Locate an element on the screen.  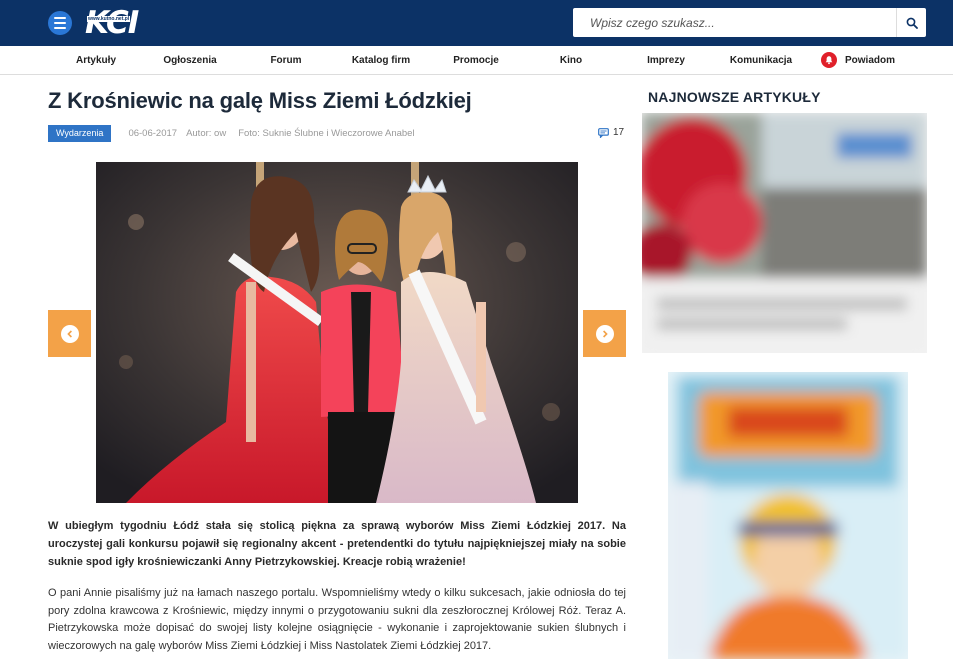
search-input is located at coordinates (734, 22).